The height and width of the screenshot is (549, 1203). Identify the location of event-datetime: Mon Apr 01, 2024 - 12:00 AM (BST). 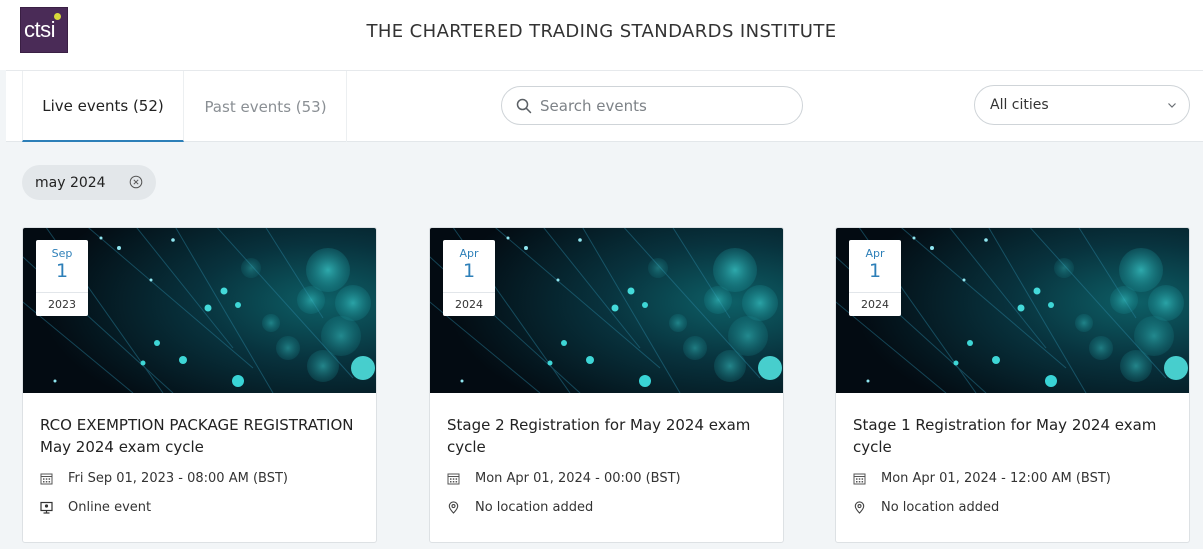
(982, 478).